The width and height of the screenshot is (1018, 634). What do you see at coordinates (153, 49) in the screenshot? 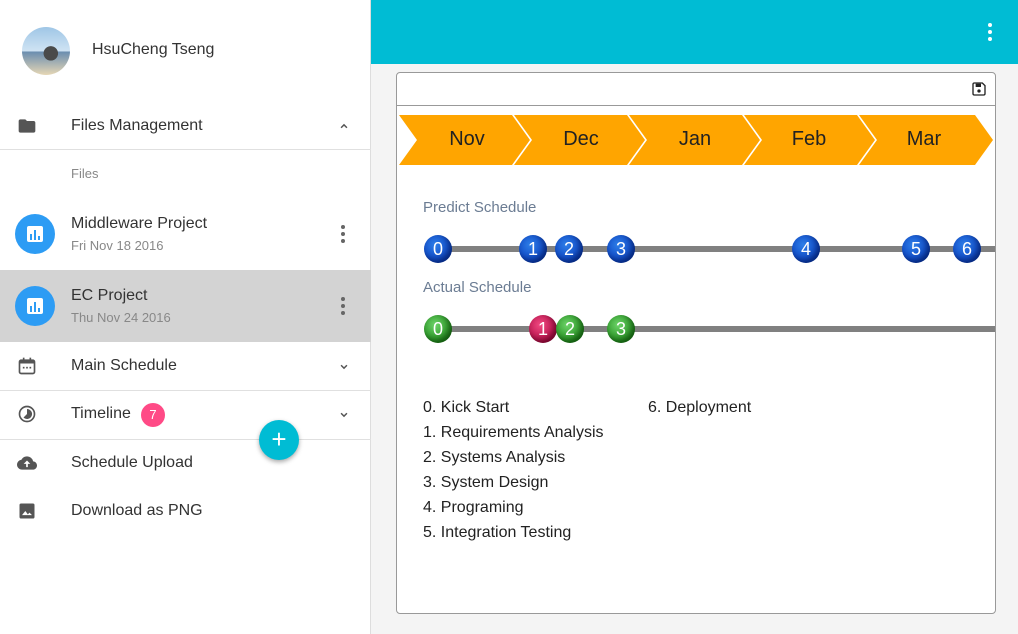
I see `profile-name: HsuCheng Tseng` at bounding box center [153, 49].